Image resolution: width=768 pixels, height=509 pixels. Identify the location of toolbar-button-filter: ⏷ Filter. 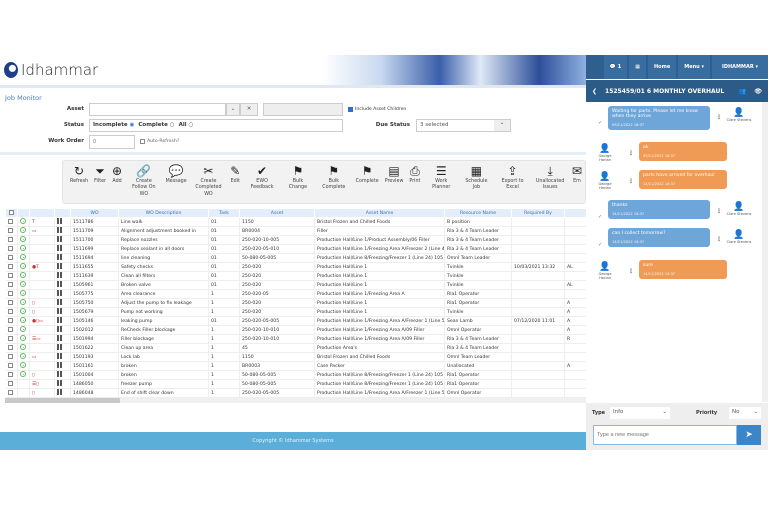
(100, 182).